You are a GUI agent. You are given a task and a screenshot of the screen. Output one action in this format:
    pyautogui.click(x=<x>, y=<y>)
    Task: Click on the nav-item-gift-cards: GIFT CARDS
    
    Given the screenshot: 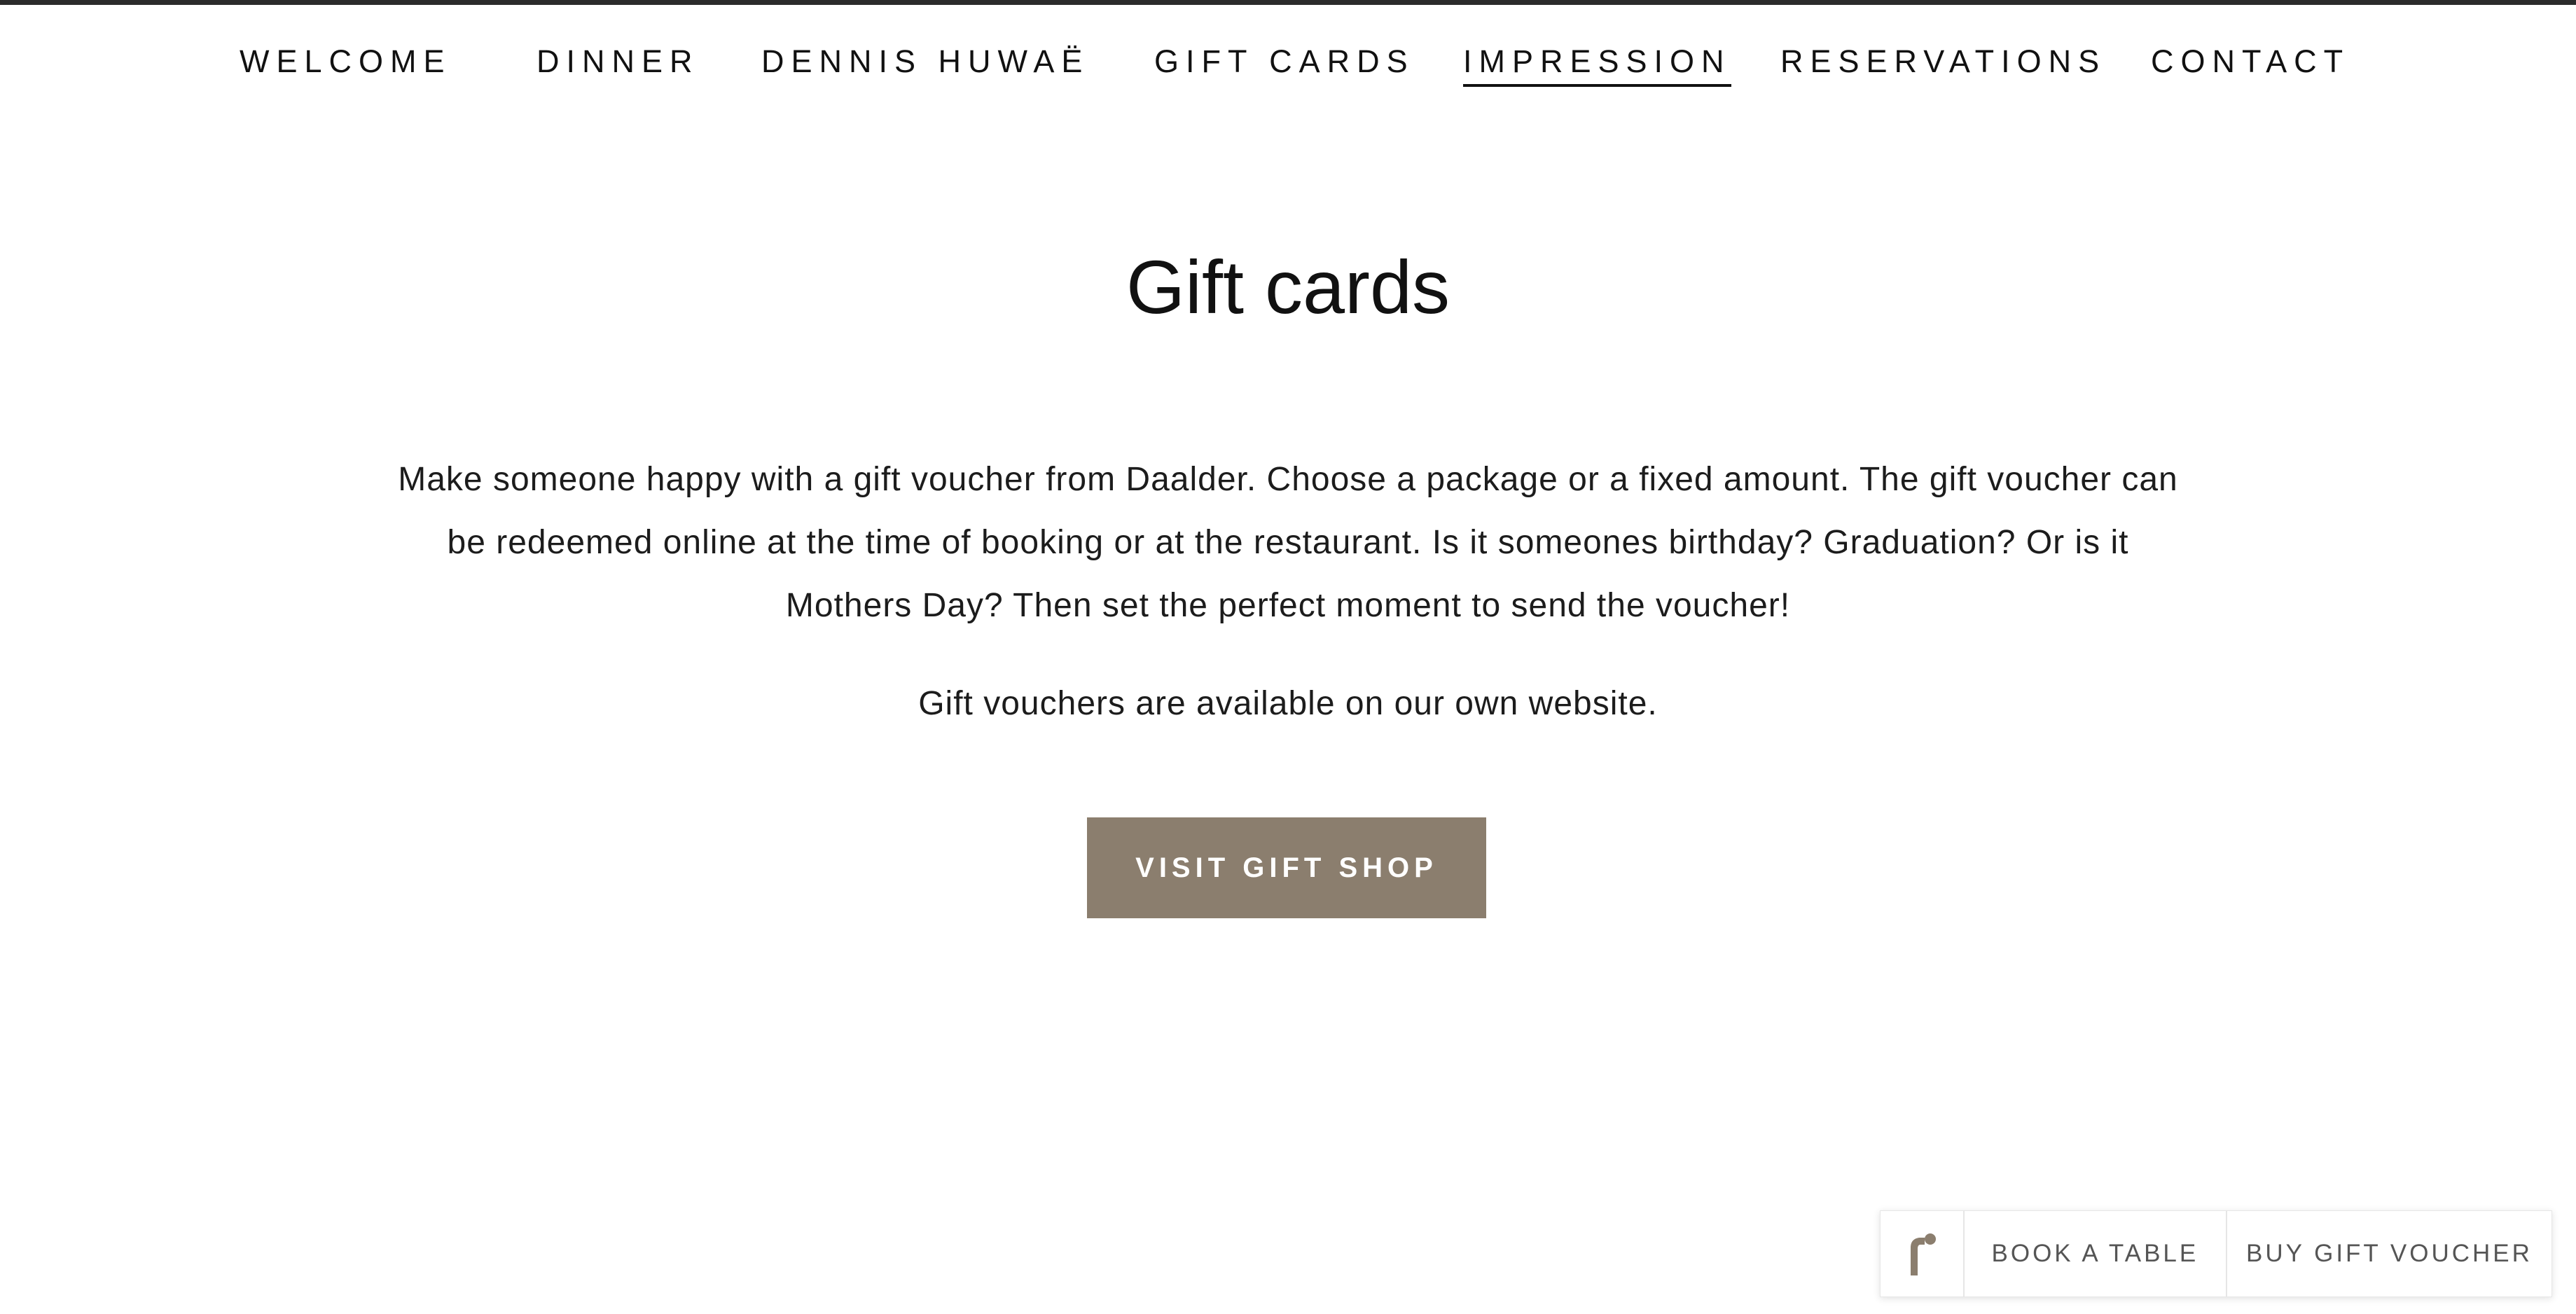 What is the action you would take?
    pyautogui.click(x=1285, y=62)
    